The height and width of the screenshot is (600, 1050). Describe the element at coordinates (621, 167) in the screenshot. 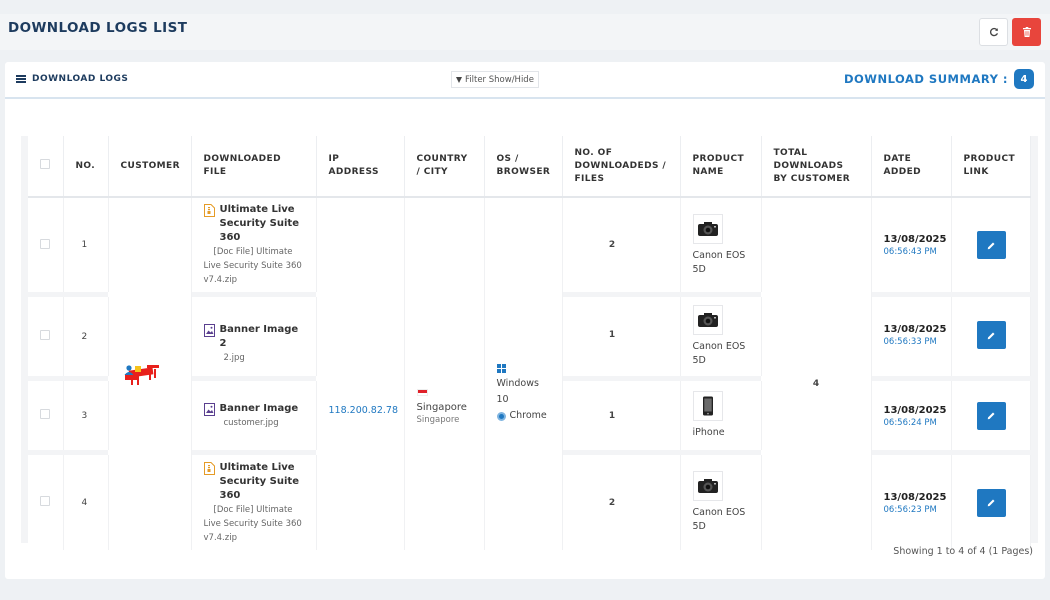

I see `col-download-count: NO. OF DOWNLOADEDS / FILES` at that location.